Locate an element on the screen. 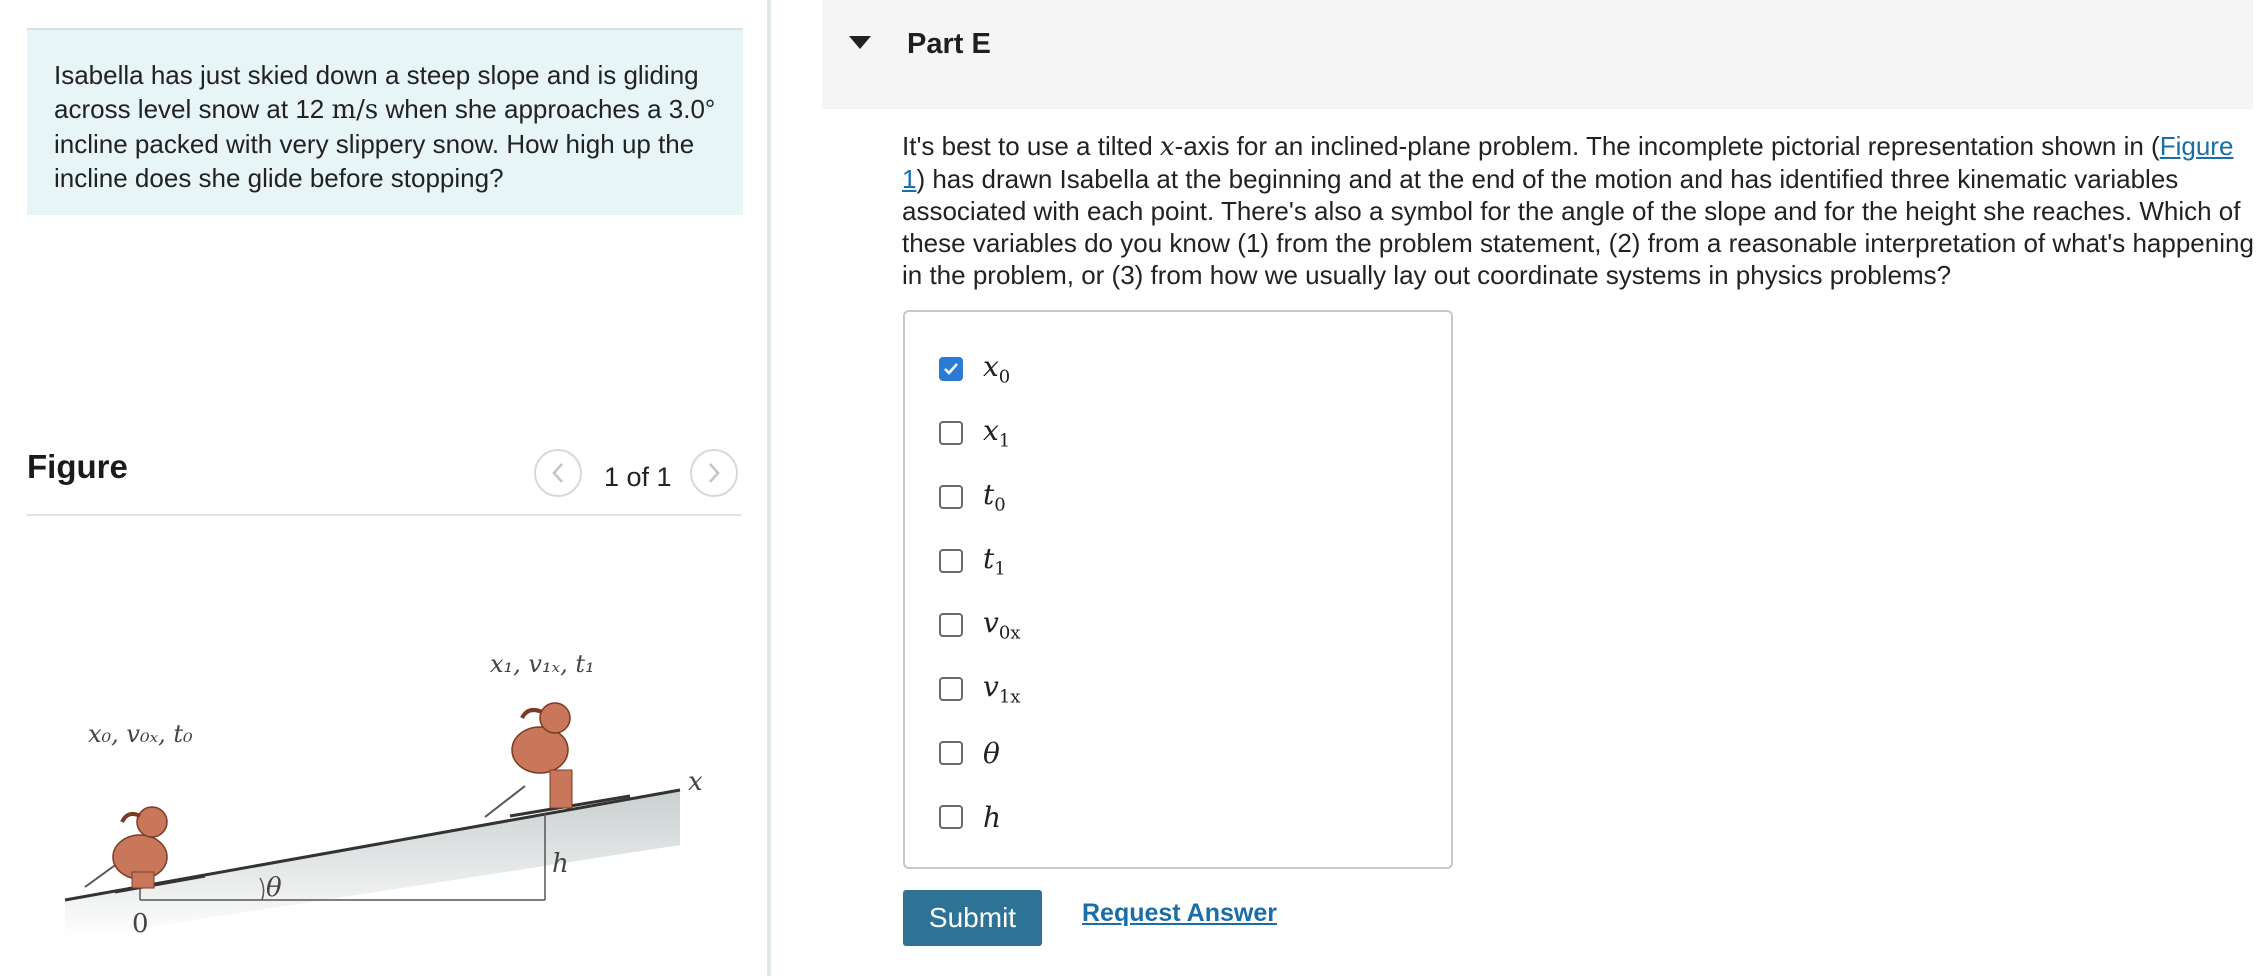  chevron-left-icon is located at coordinates (557, 473).